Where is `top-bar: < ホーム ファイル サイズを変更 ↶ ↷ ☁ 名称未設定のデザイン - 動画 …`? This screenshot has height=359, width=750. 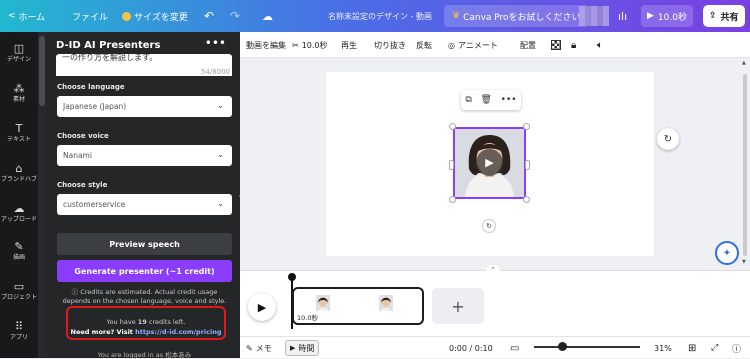 top-bar: < ホーム ファイル サイズを変更 ↶ ↷ ☁ 名称未設定のデザイン - 動画 … is located at coordinates (375, 16).